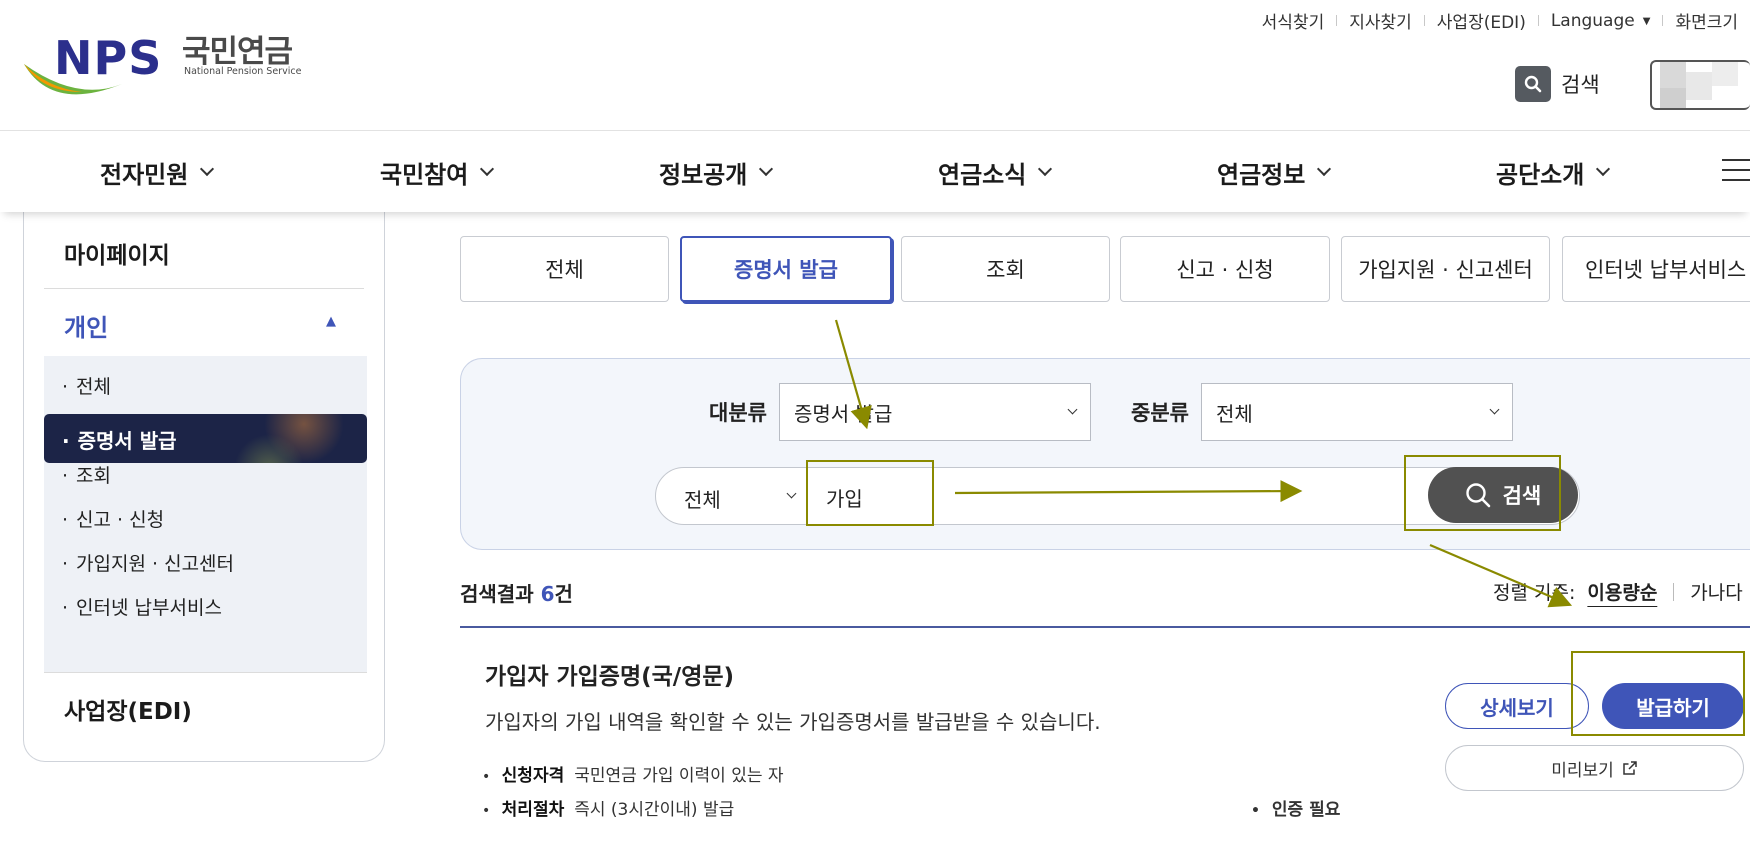 Image resolution: width=1750 pixels, height=843 pixels. Describe the element at coordinates (1646, 21) in the screenshot. I see `caret-down-icon: ▼` at that location.